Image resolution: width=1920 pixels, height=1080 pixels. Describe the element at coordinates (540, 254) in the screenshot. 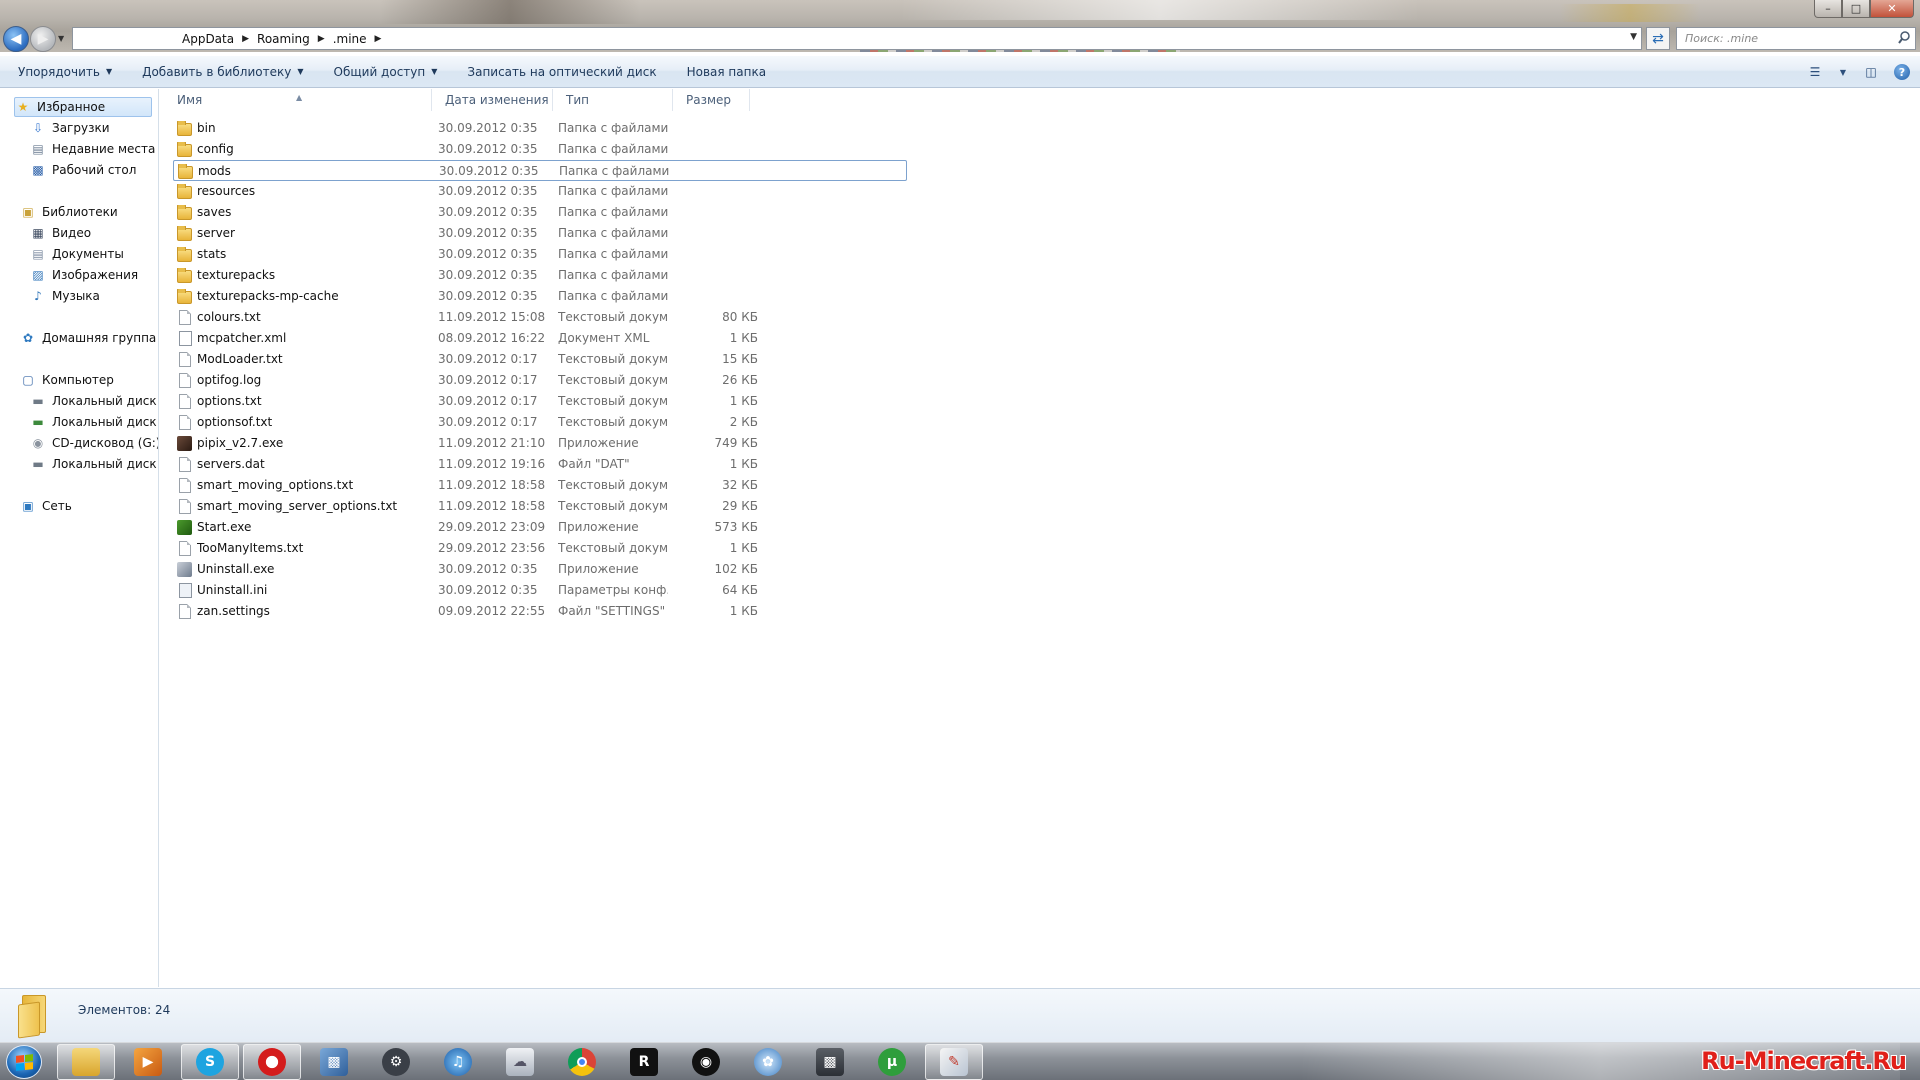

I see `file-row: stats 30.09.2012 0:35 Папка с файлами` at that location.